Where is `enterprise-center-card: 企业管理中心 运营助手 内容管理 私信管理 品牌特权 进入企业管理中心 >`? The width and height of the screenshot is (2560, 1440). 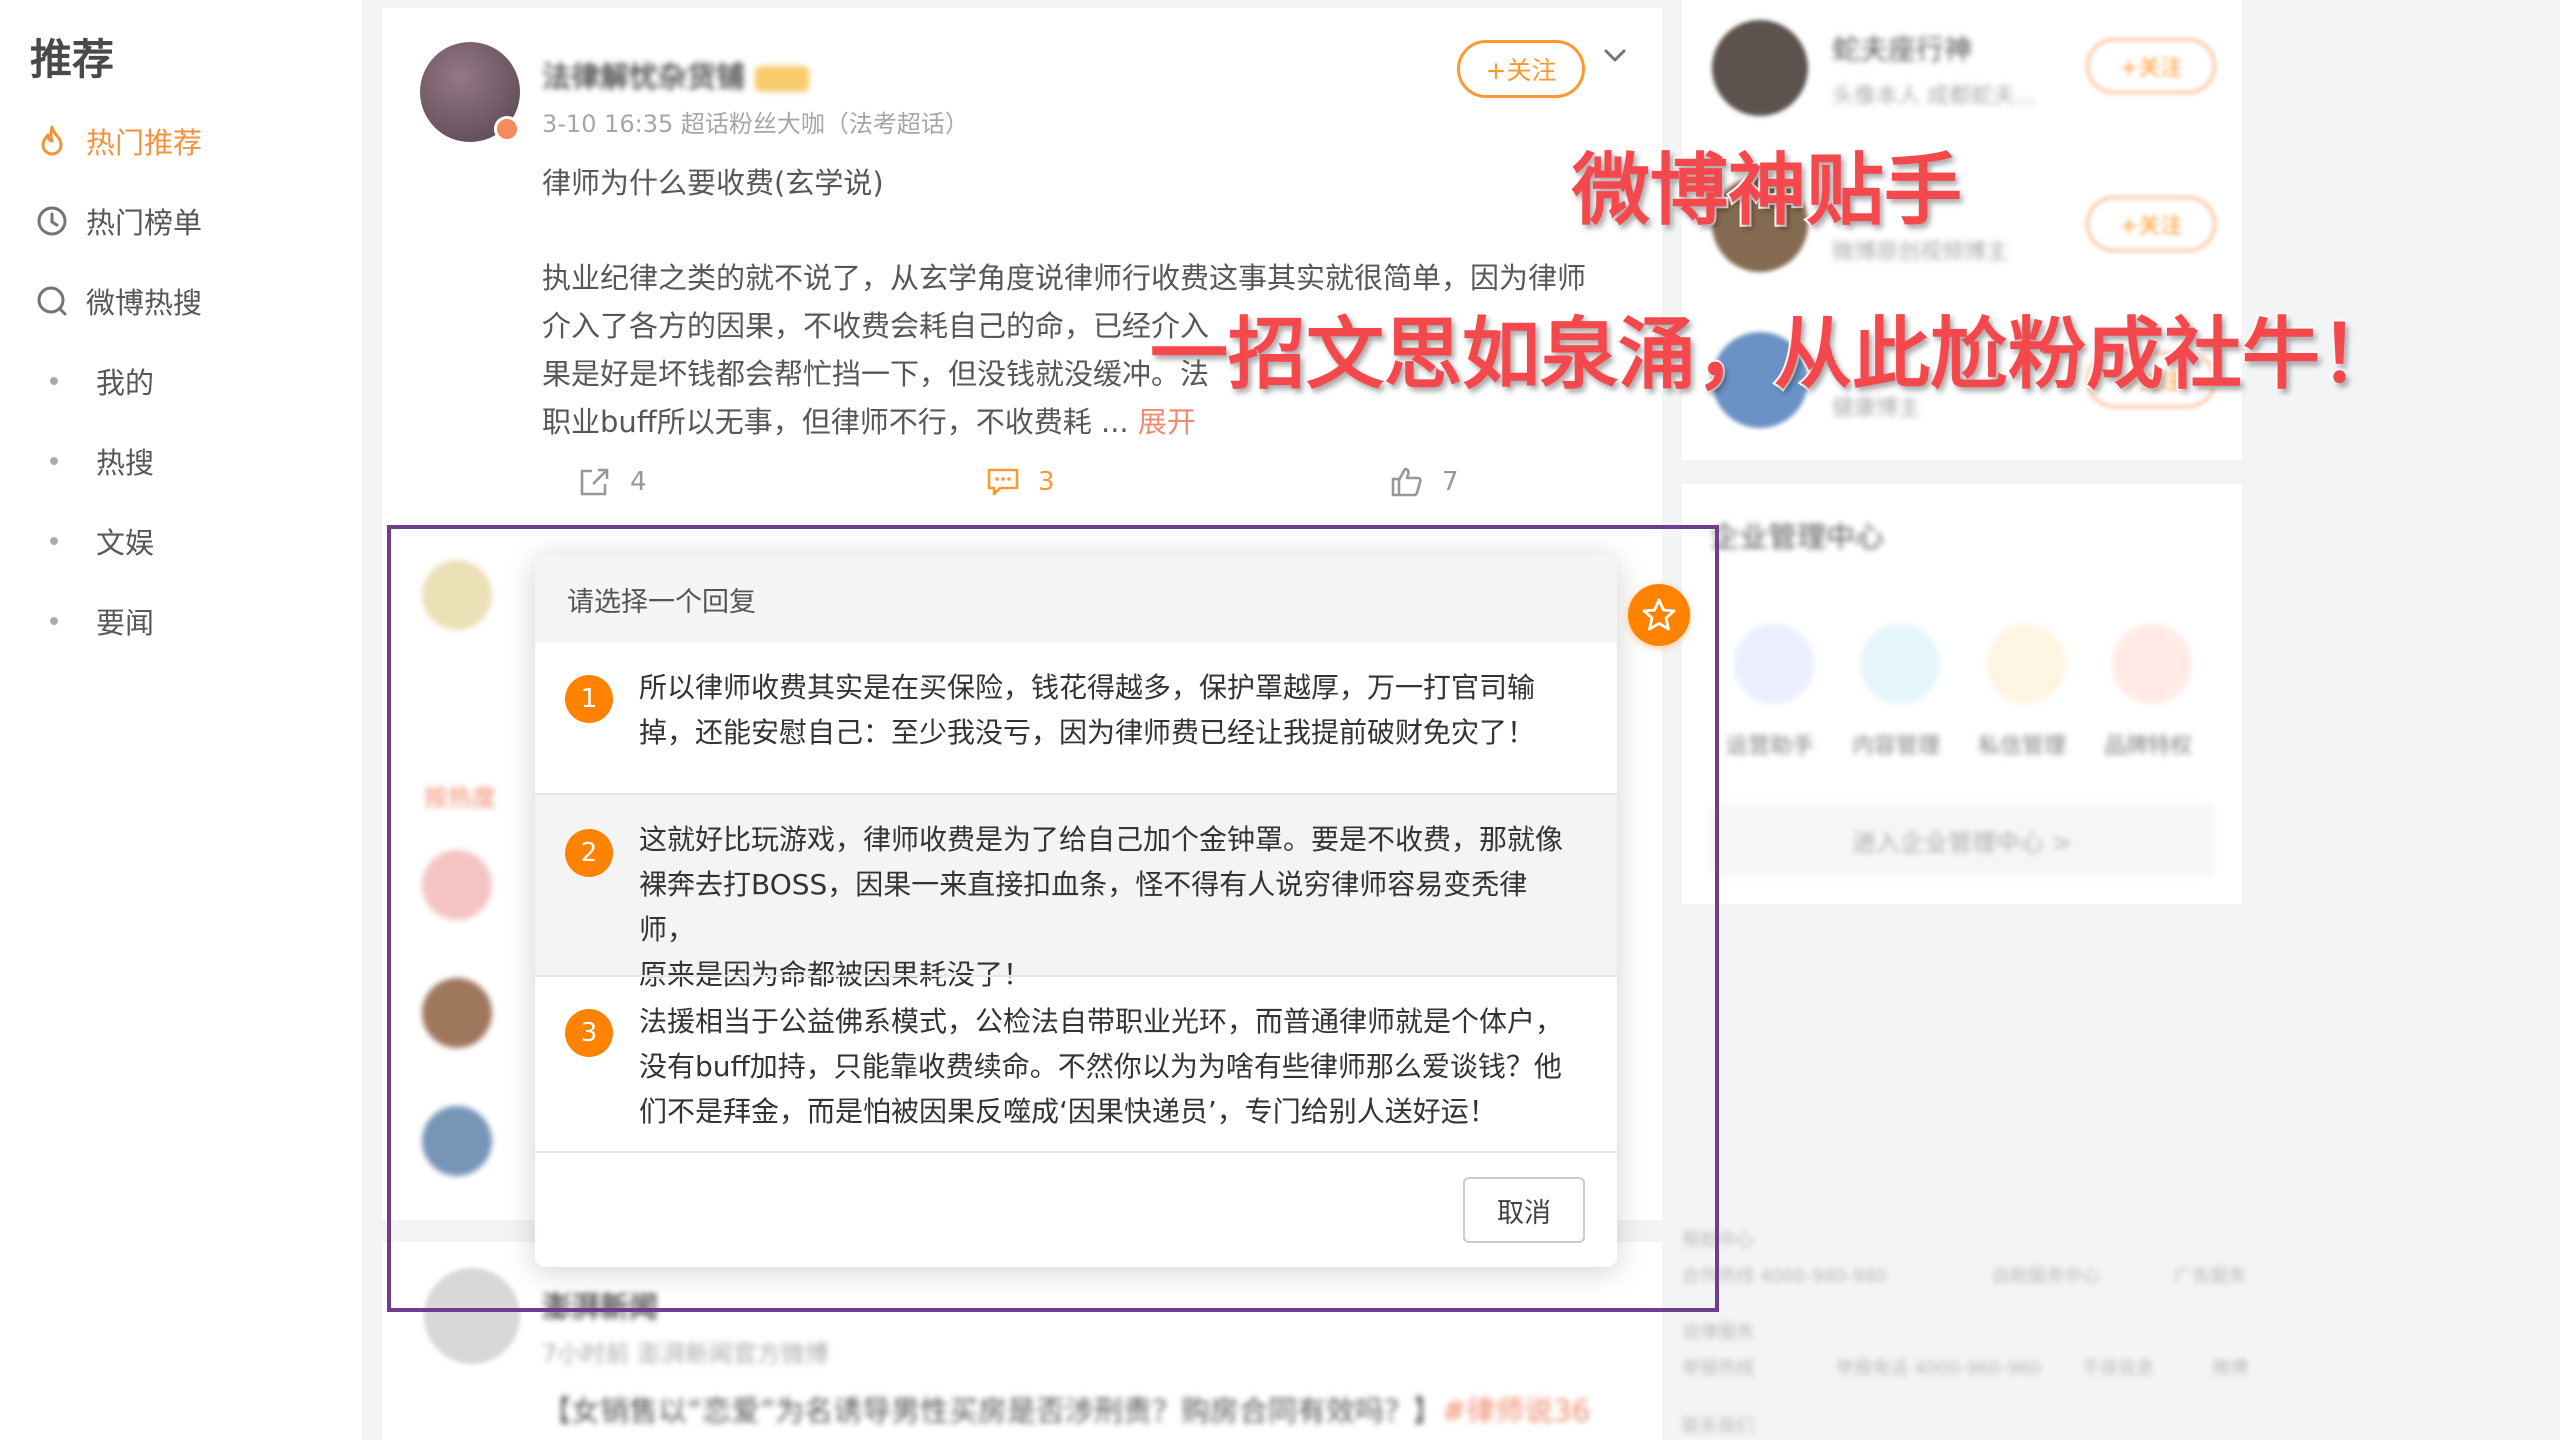
enterprise-center-card: 企业管理中心 运营助手 内容管理 私信管理 品牌特权 进入企业管理中心 > is located at coordinates (1962, 694).